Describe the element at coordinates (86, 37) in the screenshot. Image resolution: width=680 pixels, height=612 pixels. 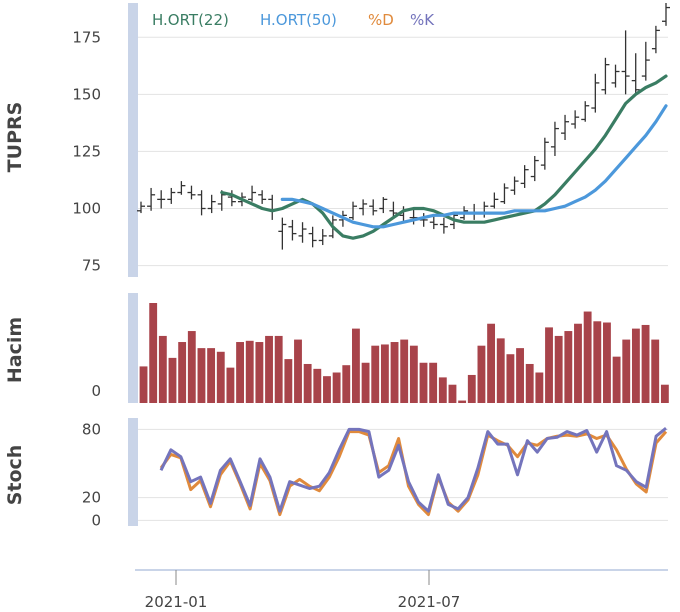
I see `price-tick-label: 175` at that location.